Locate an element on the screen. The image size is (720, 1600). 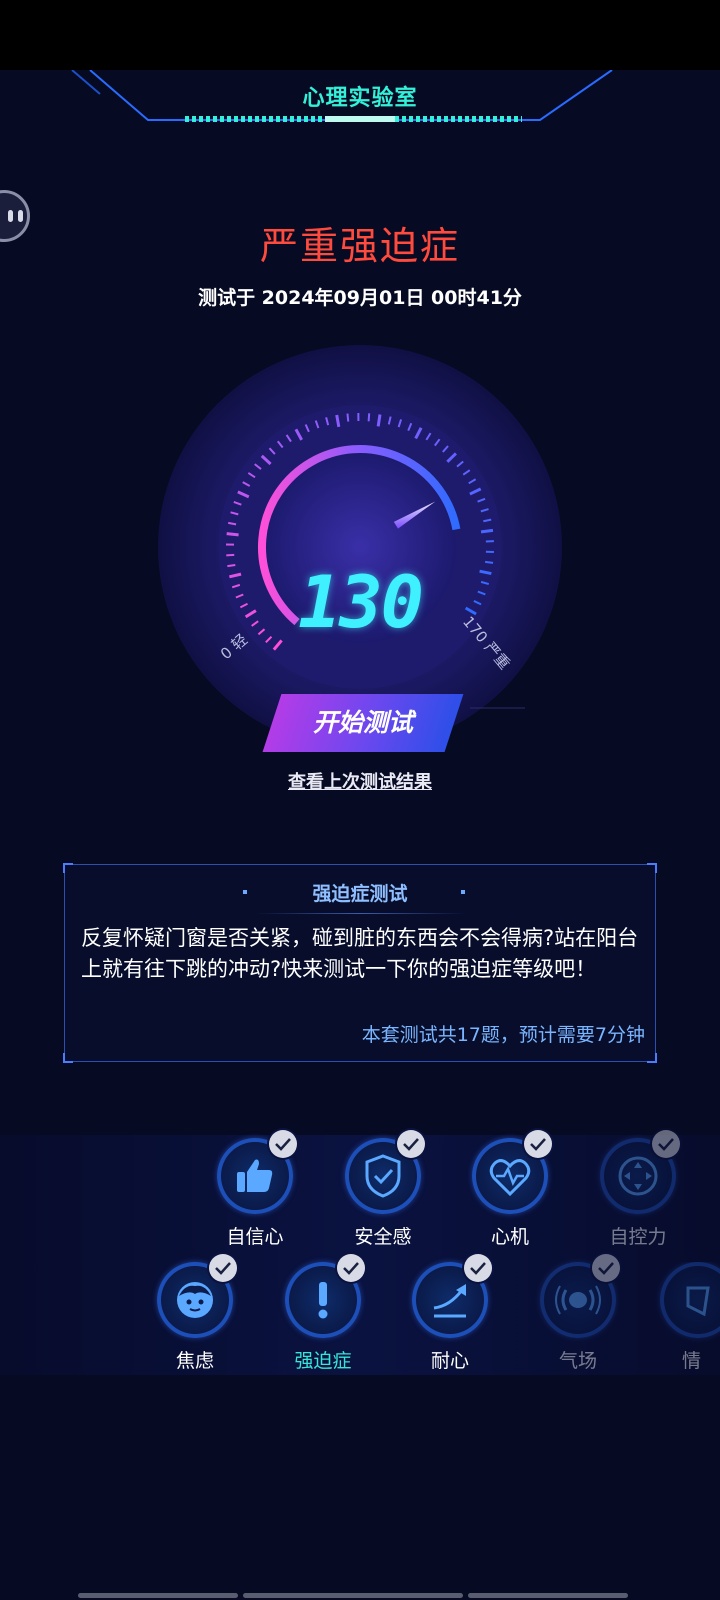
category-label: 情 is located at coordinates (692, 1361).